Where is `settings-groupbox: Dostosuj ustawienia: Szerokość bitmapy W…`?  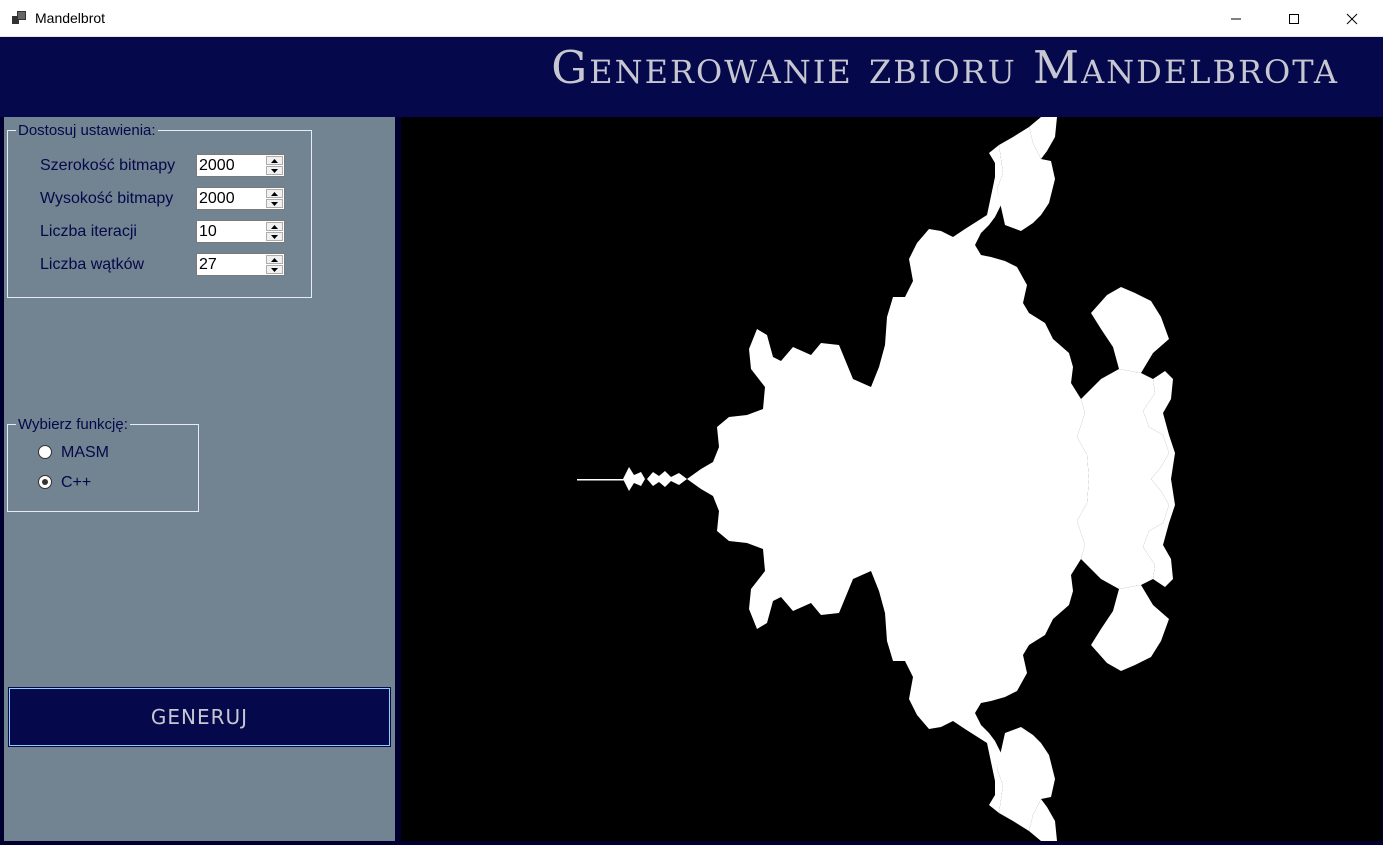
settings-groupbox: Dostosuj ustawienia: Szerokość bitmapy W… is located at coordinates (159, 210).